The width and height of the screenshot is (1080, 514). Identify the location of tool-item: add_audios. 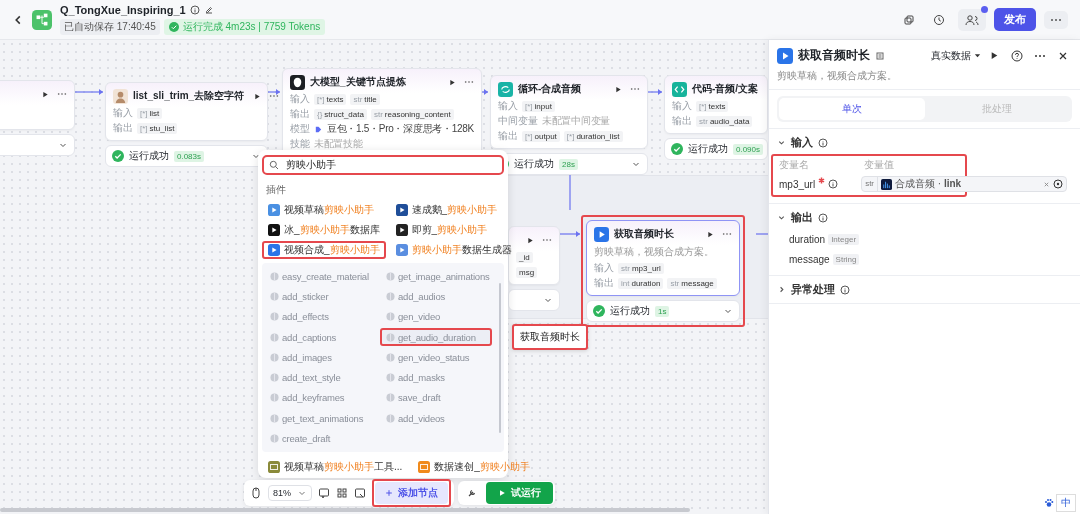
(436, 296).